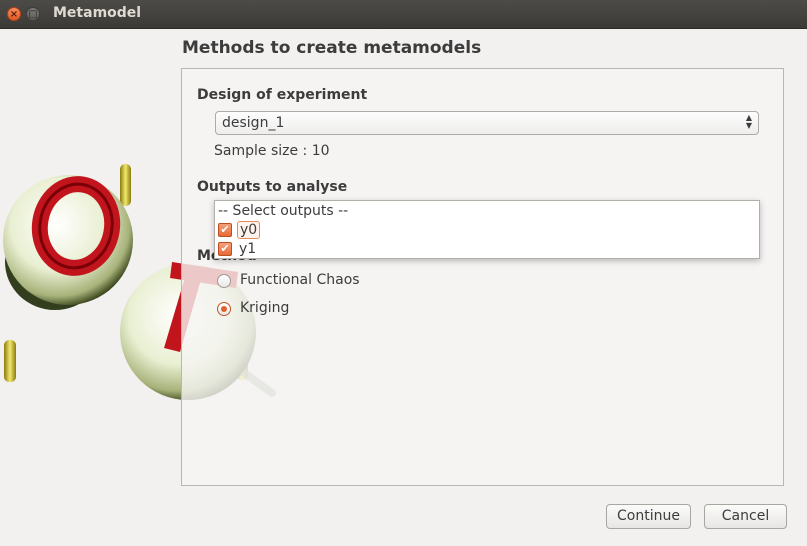  What do you see at coordinates (224, 309) in the screenshot?
I see `radio-button-selected` at bounding box center [224, 309].